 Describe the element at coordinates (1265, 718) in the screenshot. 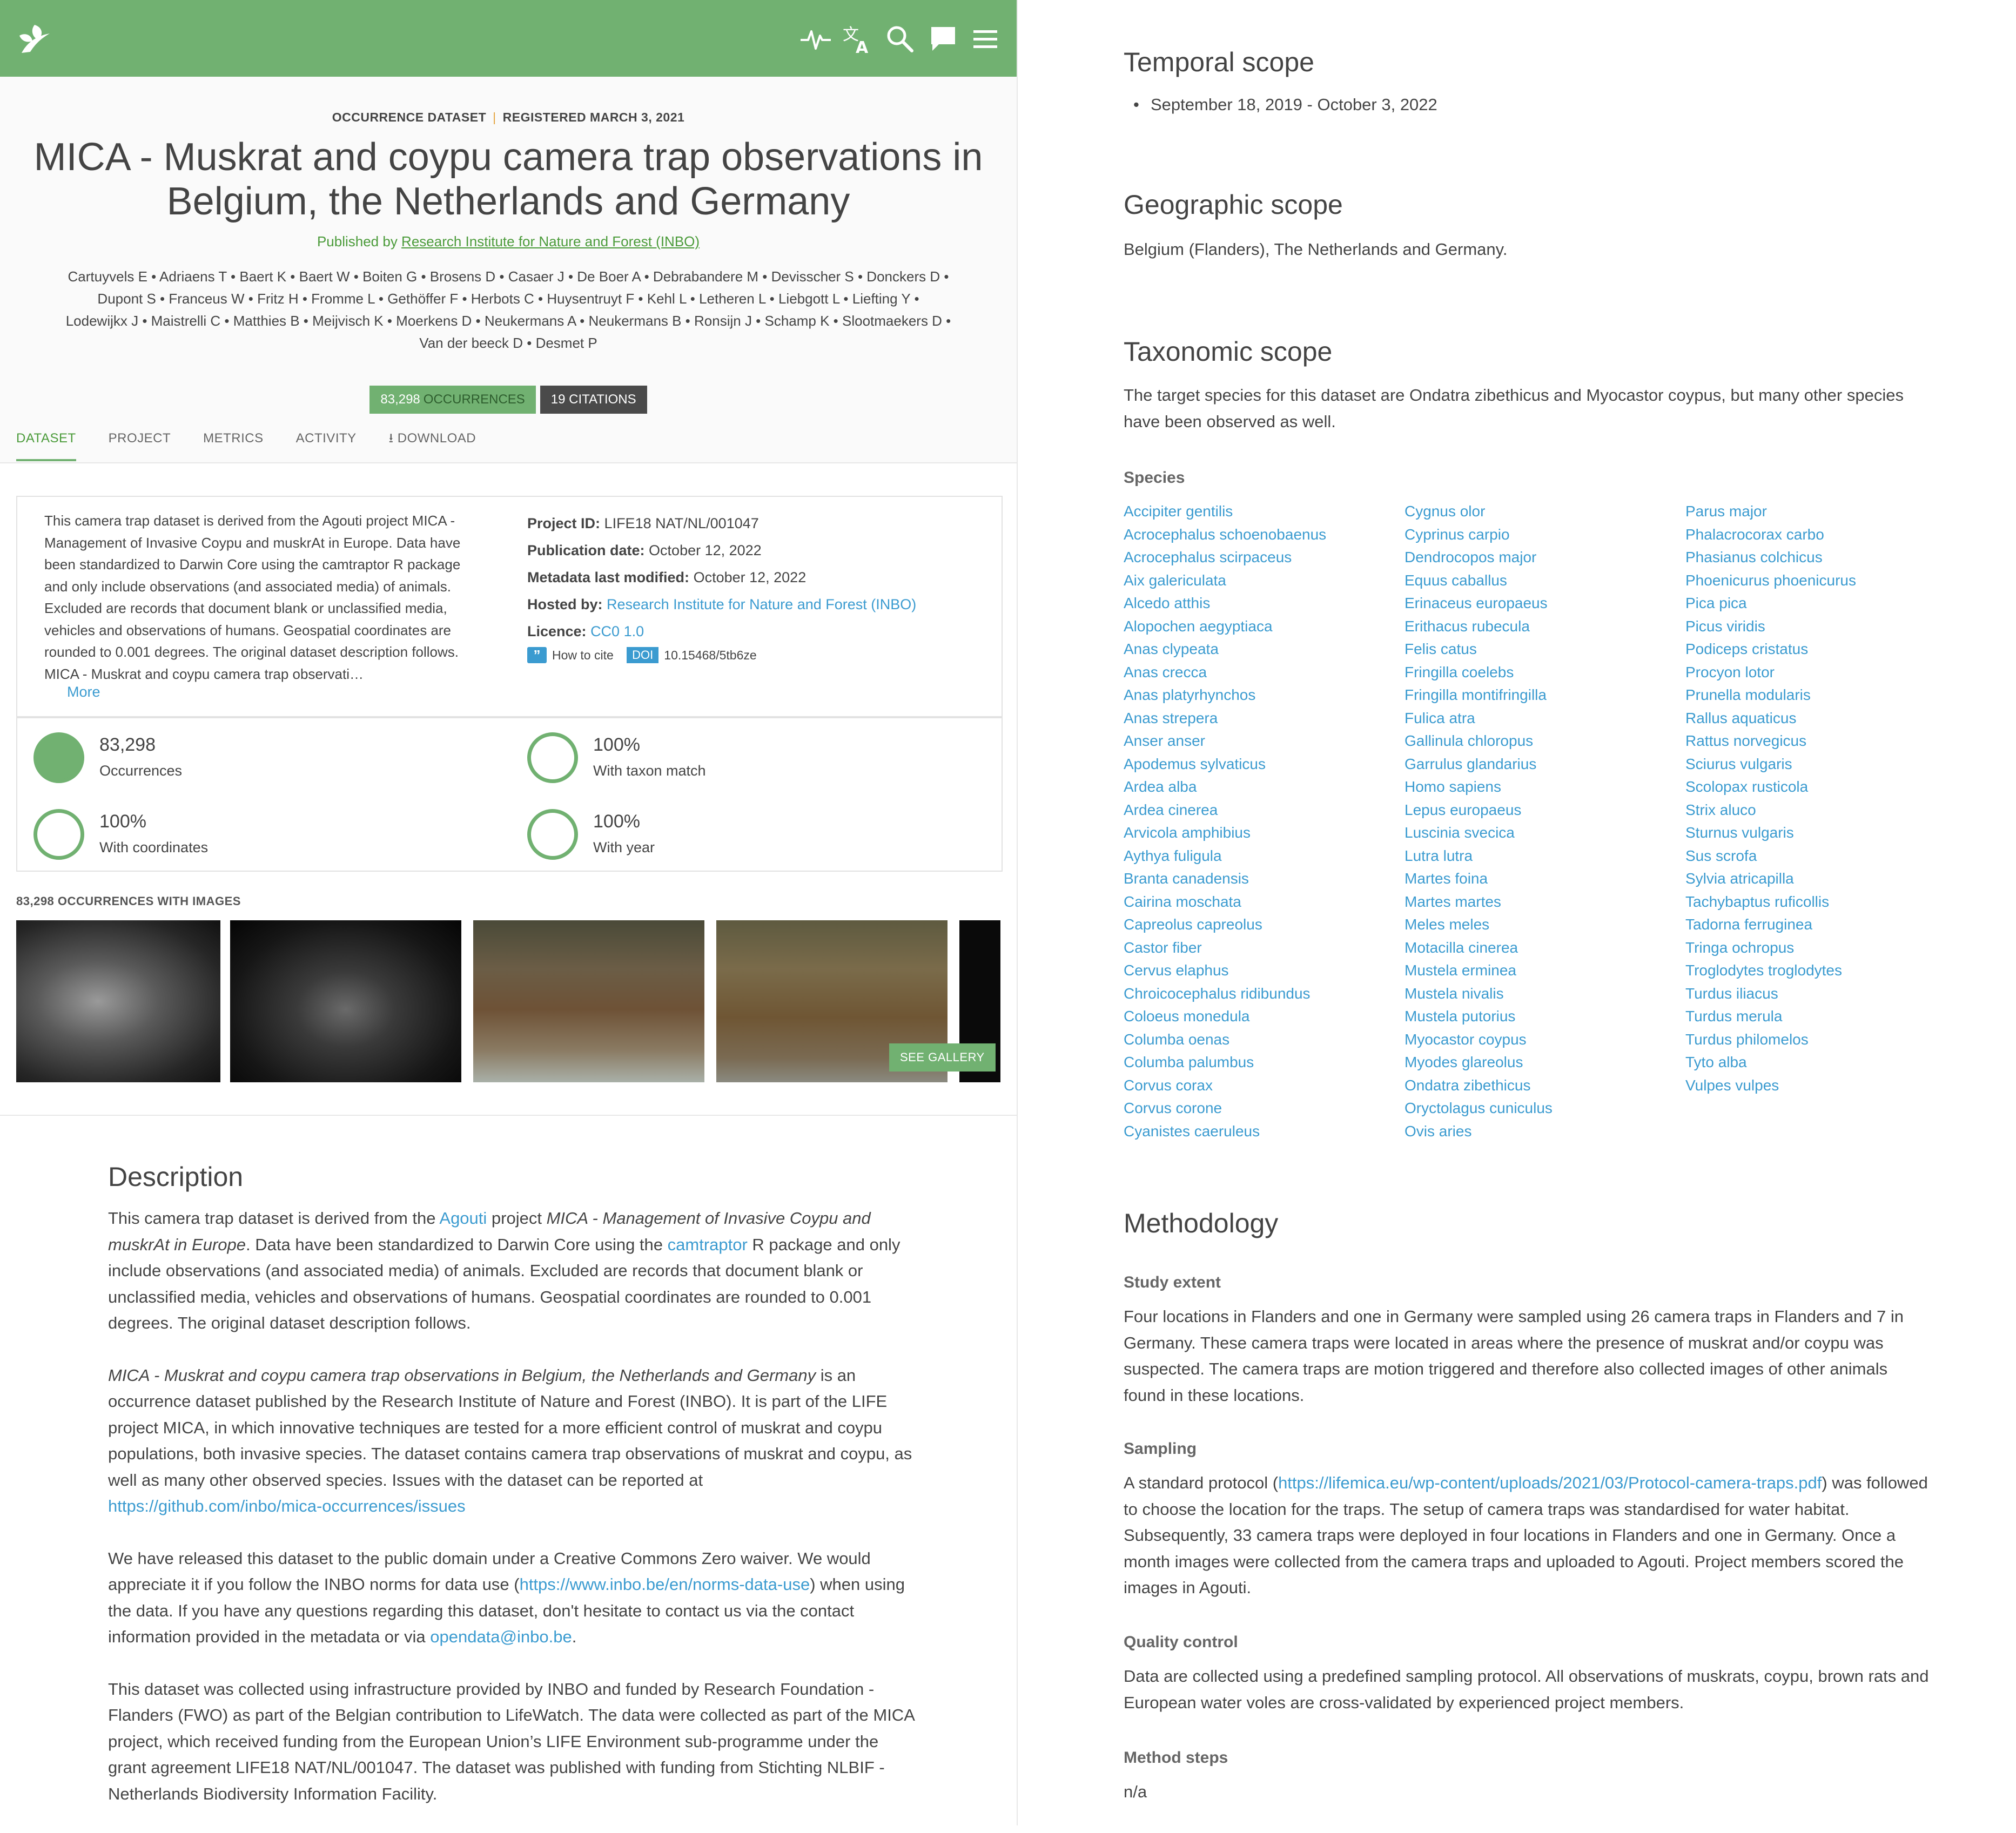

I see `species-link: Anas strepera` at that location.